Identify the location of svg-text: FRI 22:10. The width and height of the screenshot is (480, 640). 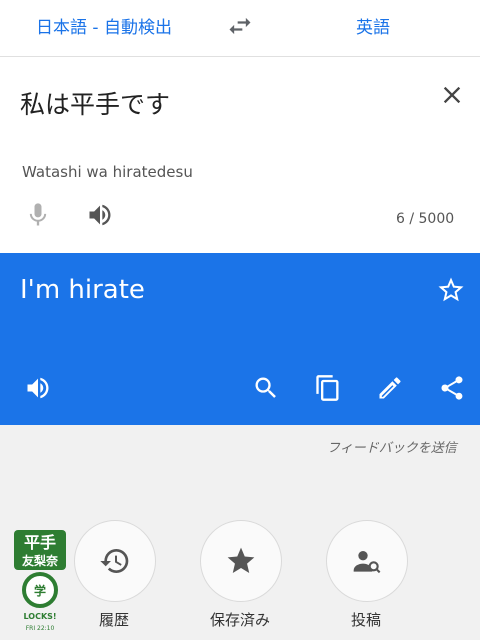
(40, 628).